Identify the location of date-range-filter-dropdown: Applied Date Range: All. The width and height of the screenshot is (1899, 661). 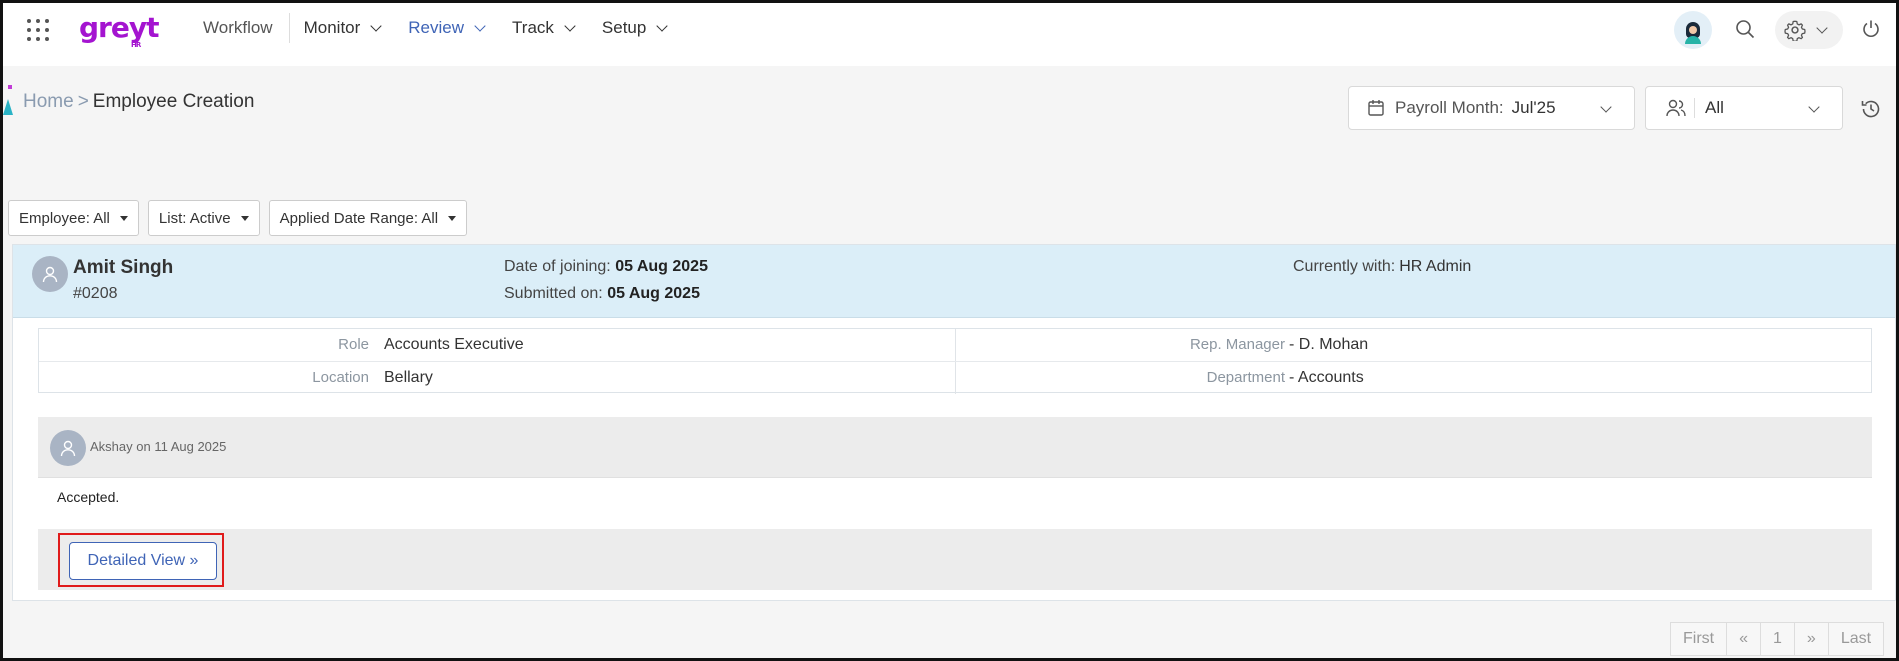
(368, 218).